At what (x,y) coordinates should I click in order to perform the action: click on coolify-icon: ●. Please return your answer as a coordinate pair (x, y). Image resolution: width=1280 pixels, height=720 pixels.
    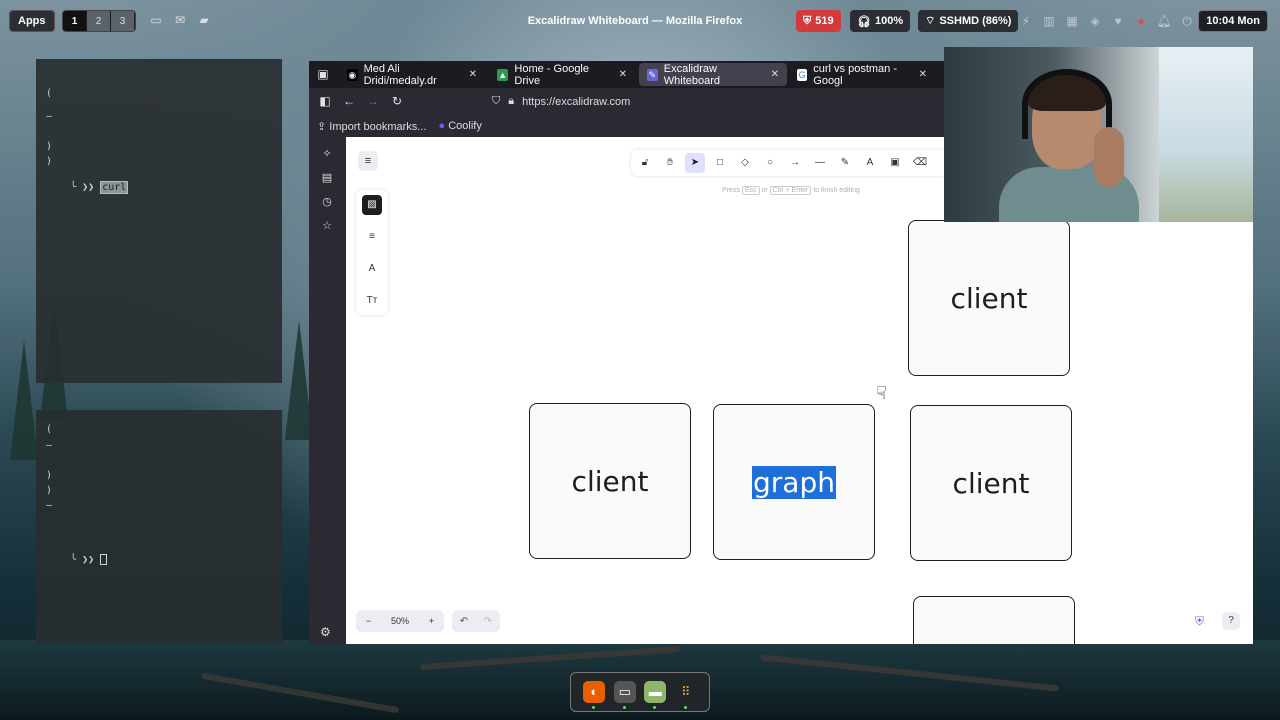
    Looking at the image, I should click on (442, 126).